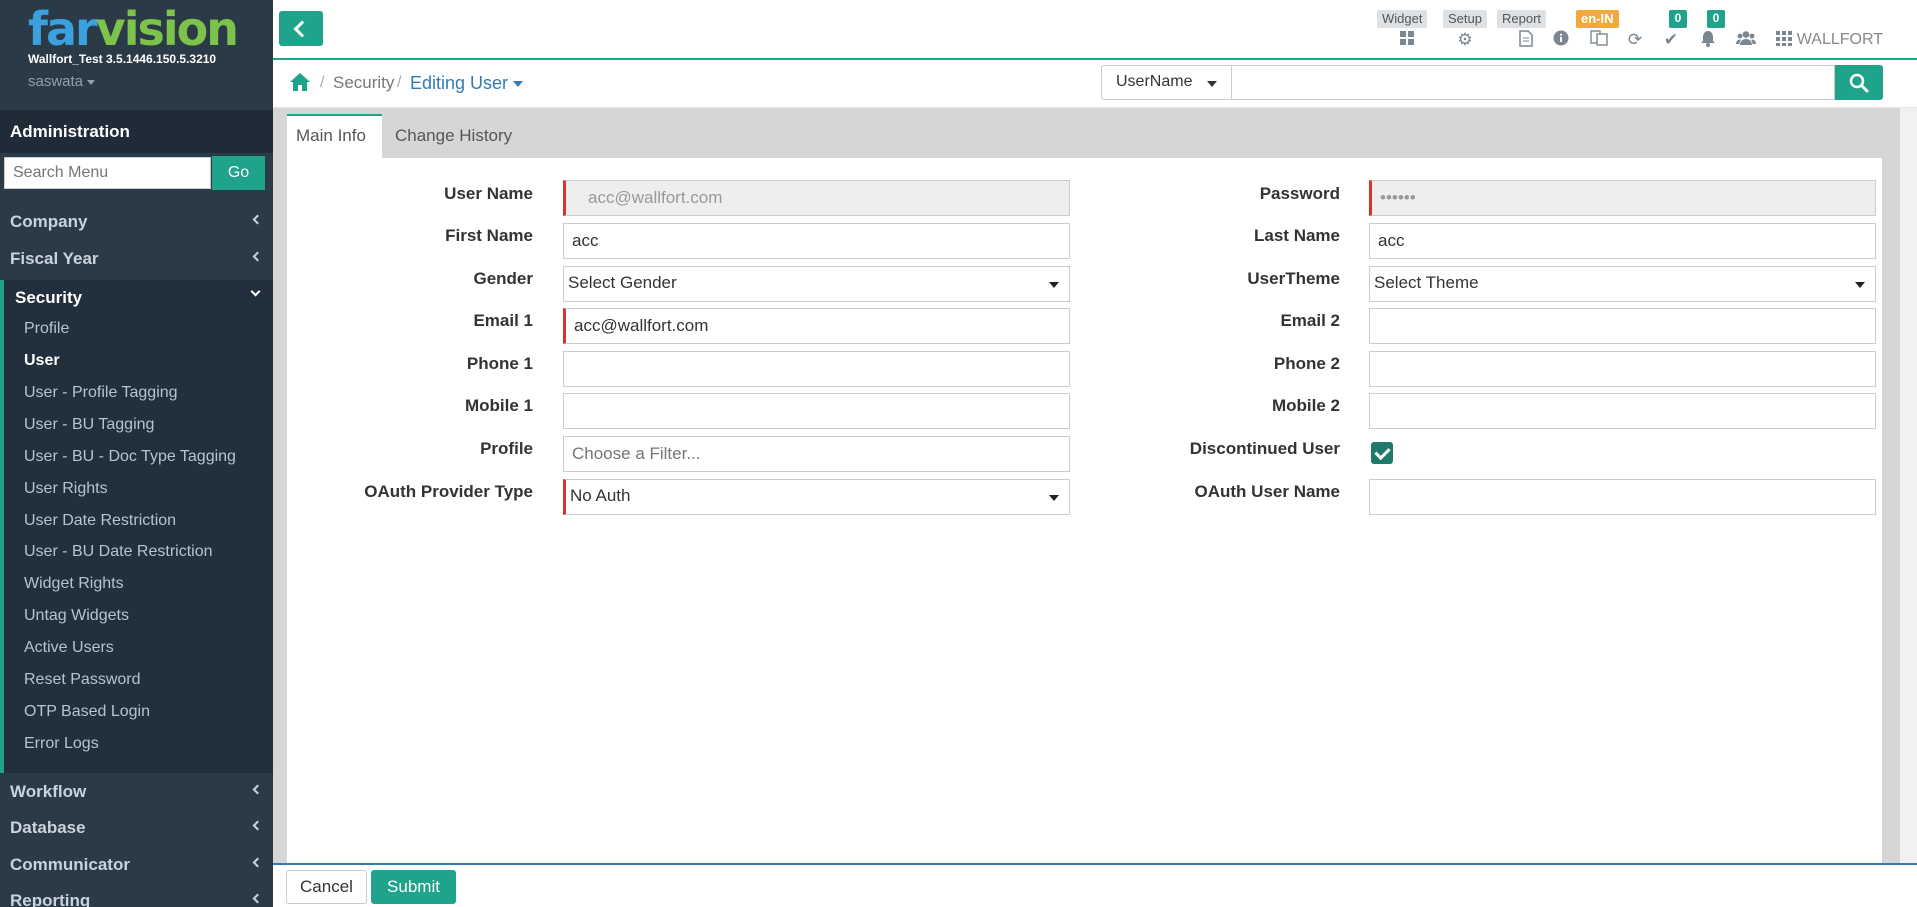 The height and width of the screenshot is (907, 1917). I want to click on gender-value: Select Gender, so click(622, 282).